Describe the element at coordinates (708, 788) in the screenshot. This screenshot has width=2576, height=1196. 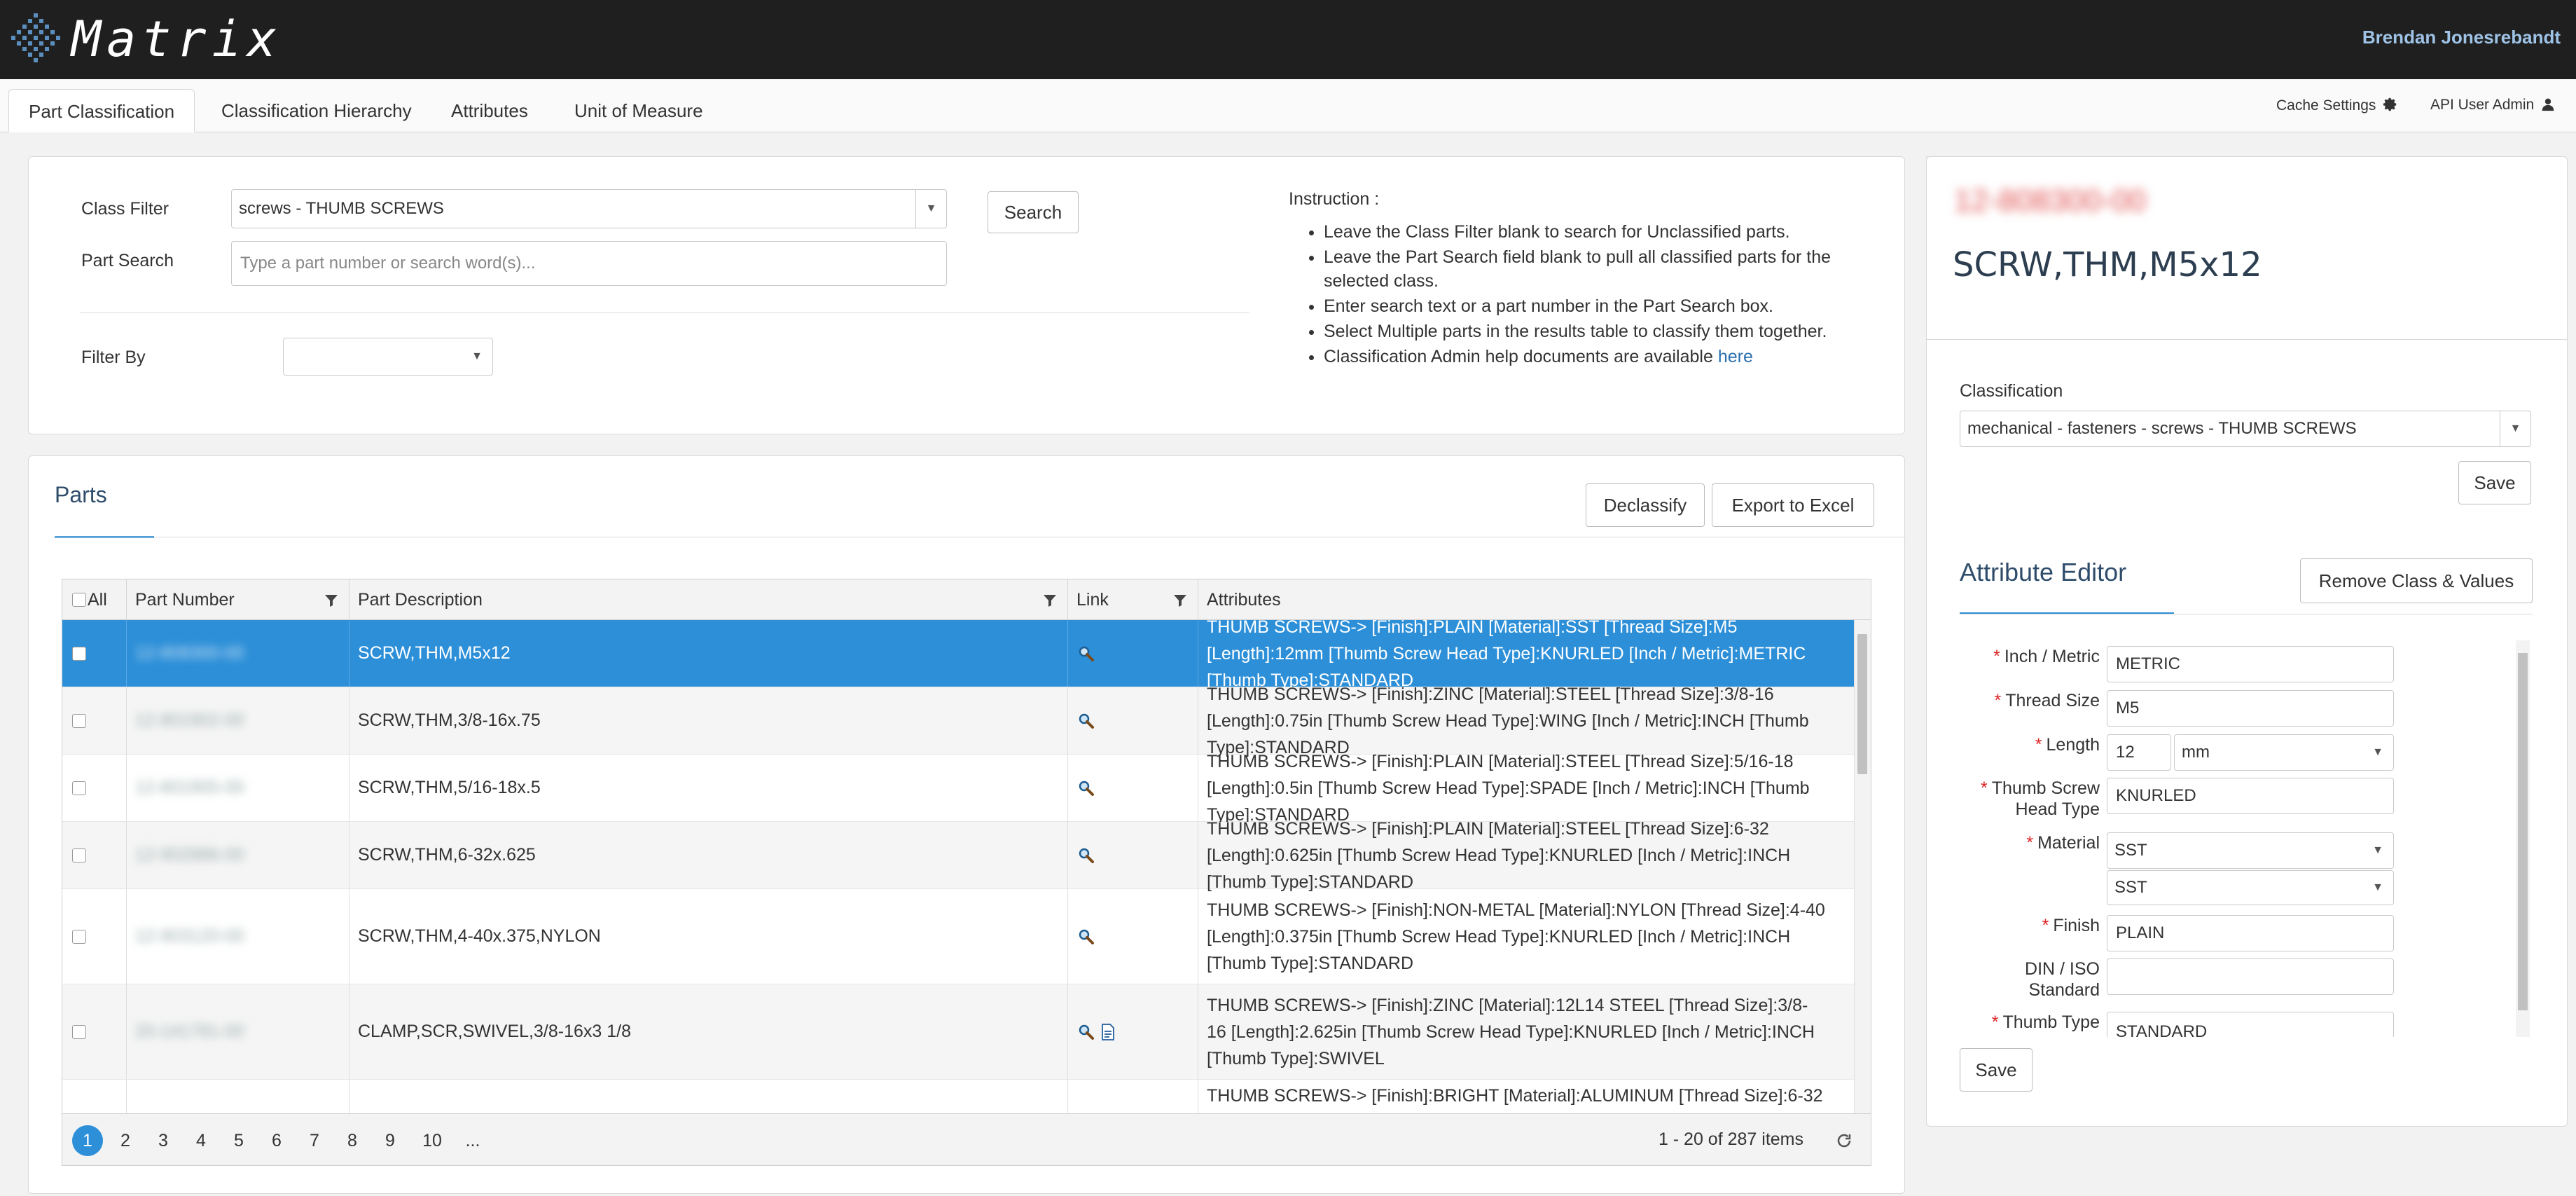
I see `part-description-cell: SCRW,THM,5/16-18x.5` at that location.